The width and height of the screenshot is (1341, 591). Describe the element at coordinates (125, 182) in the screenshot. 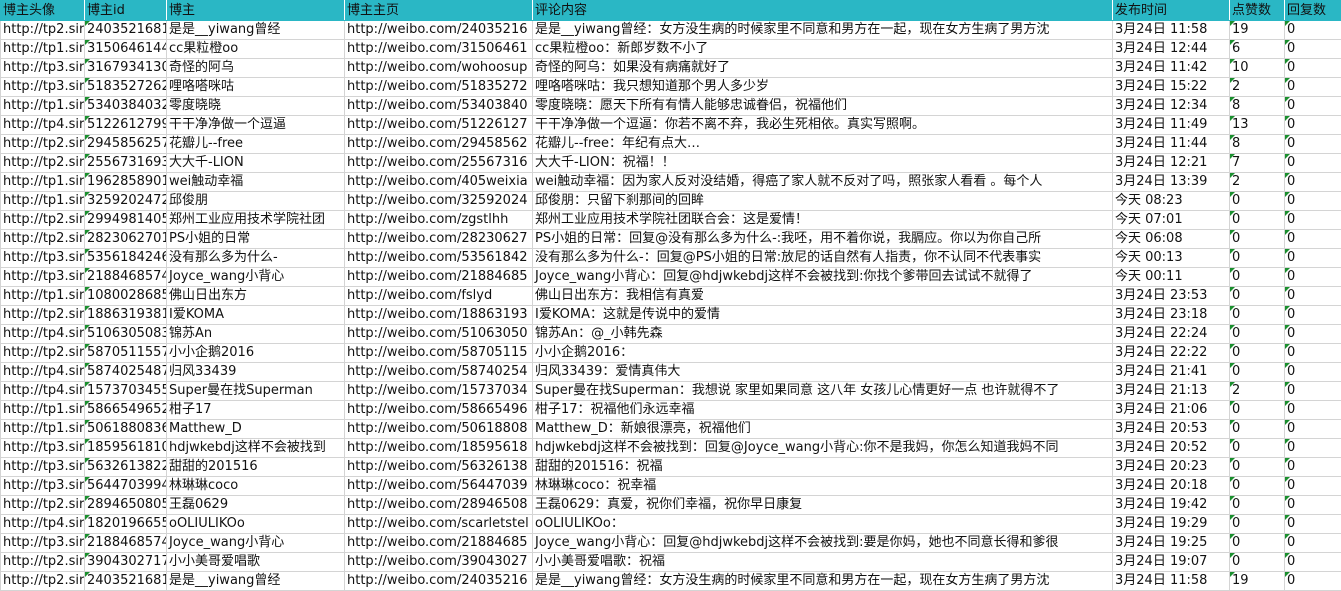

I see `cell-blogger-id: 1962858901` at that location.